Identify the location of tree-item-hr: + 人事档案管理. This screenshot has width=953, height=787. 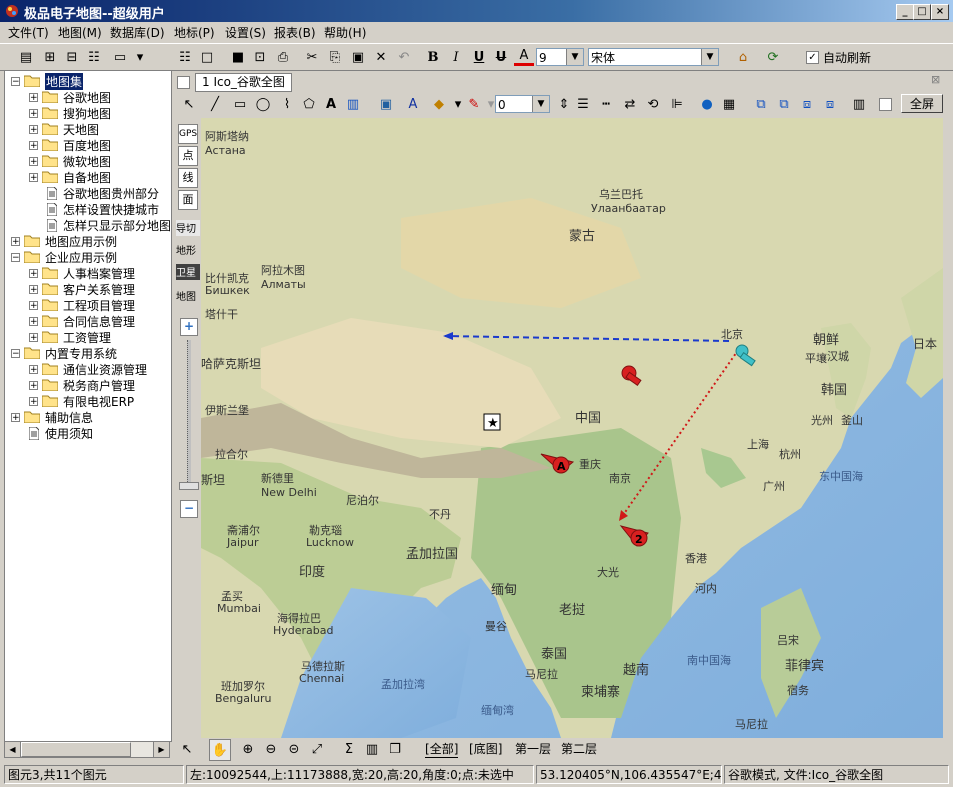
(82, 273).